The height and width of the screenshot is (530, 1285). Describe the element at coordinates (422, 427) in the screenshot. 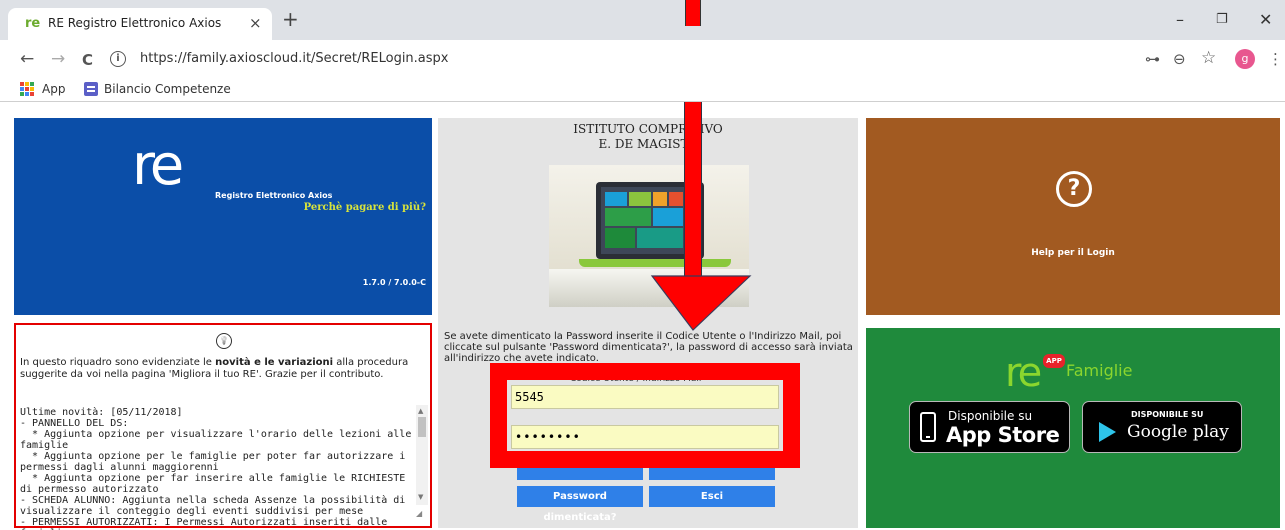

I see `scroll-thumb` at that location.